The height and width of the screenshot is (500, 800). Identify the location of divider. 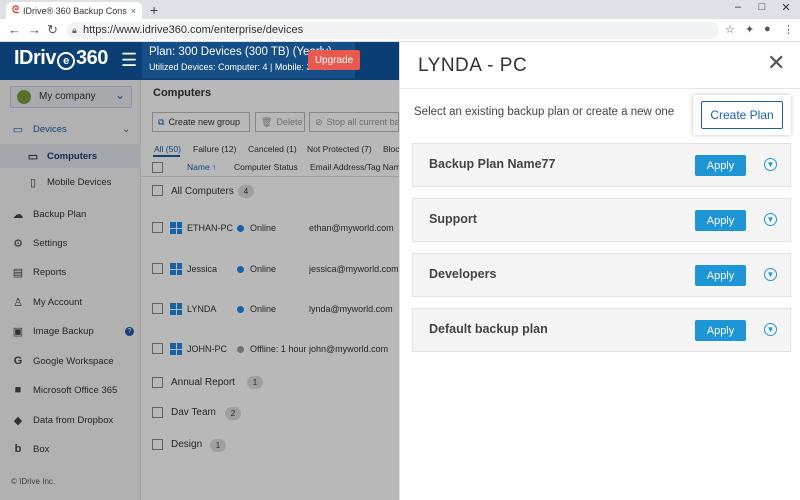
(599, 88).